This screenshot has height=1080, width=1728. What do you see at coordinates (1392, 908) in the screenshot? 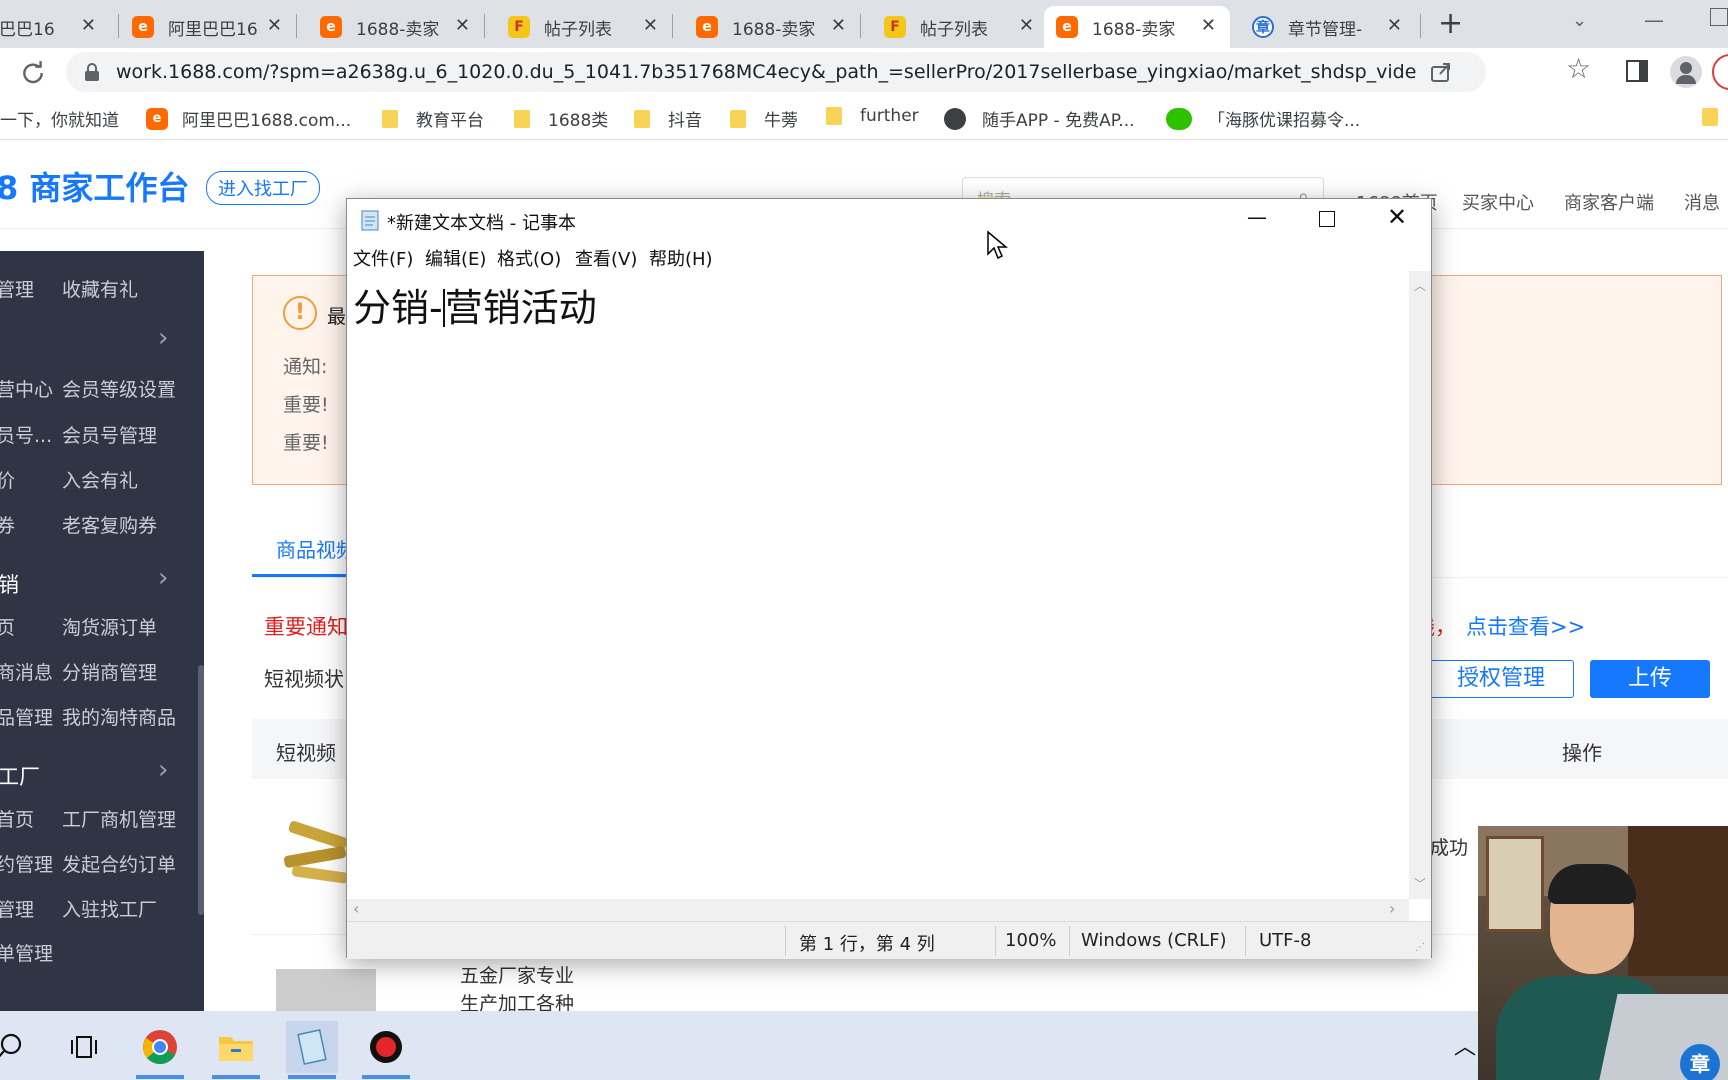
I see `scroll-right-icon: ›` at bounding box center [1392, 908].